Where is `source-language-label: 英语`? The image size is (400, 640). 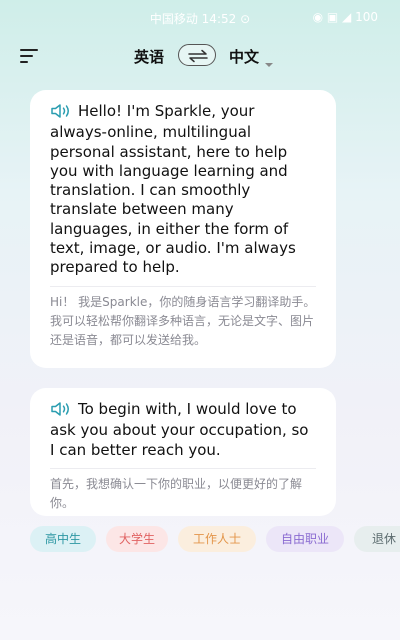 source-language-label: 英语 is located at coordinates (149, 56).